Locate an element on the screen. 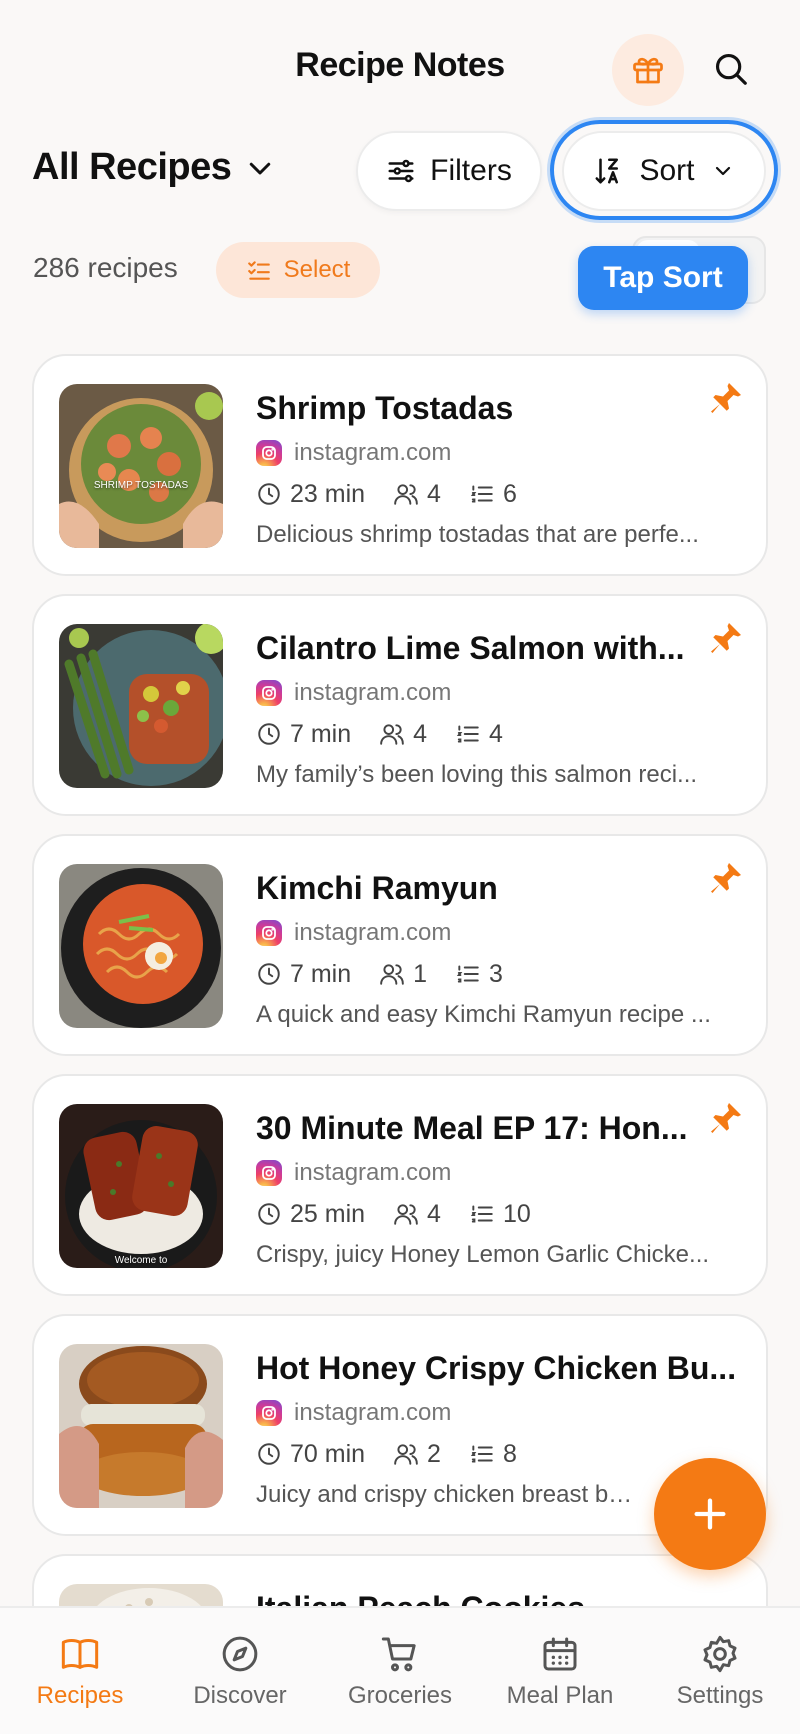 This screenshot has width=800, height=1734. tab-label: Groceries is located at coordinates (400, 1695).